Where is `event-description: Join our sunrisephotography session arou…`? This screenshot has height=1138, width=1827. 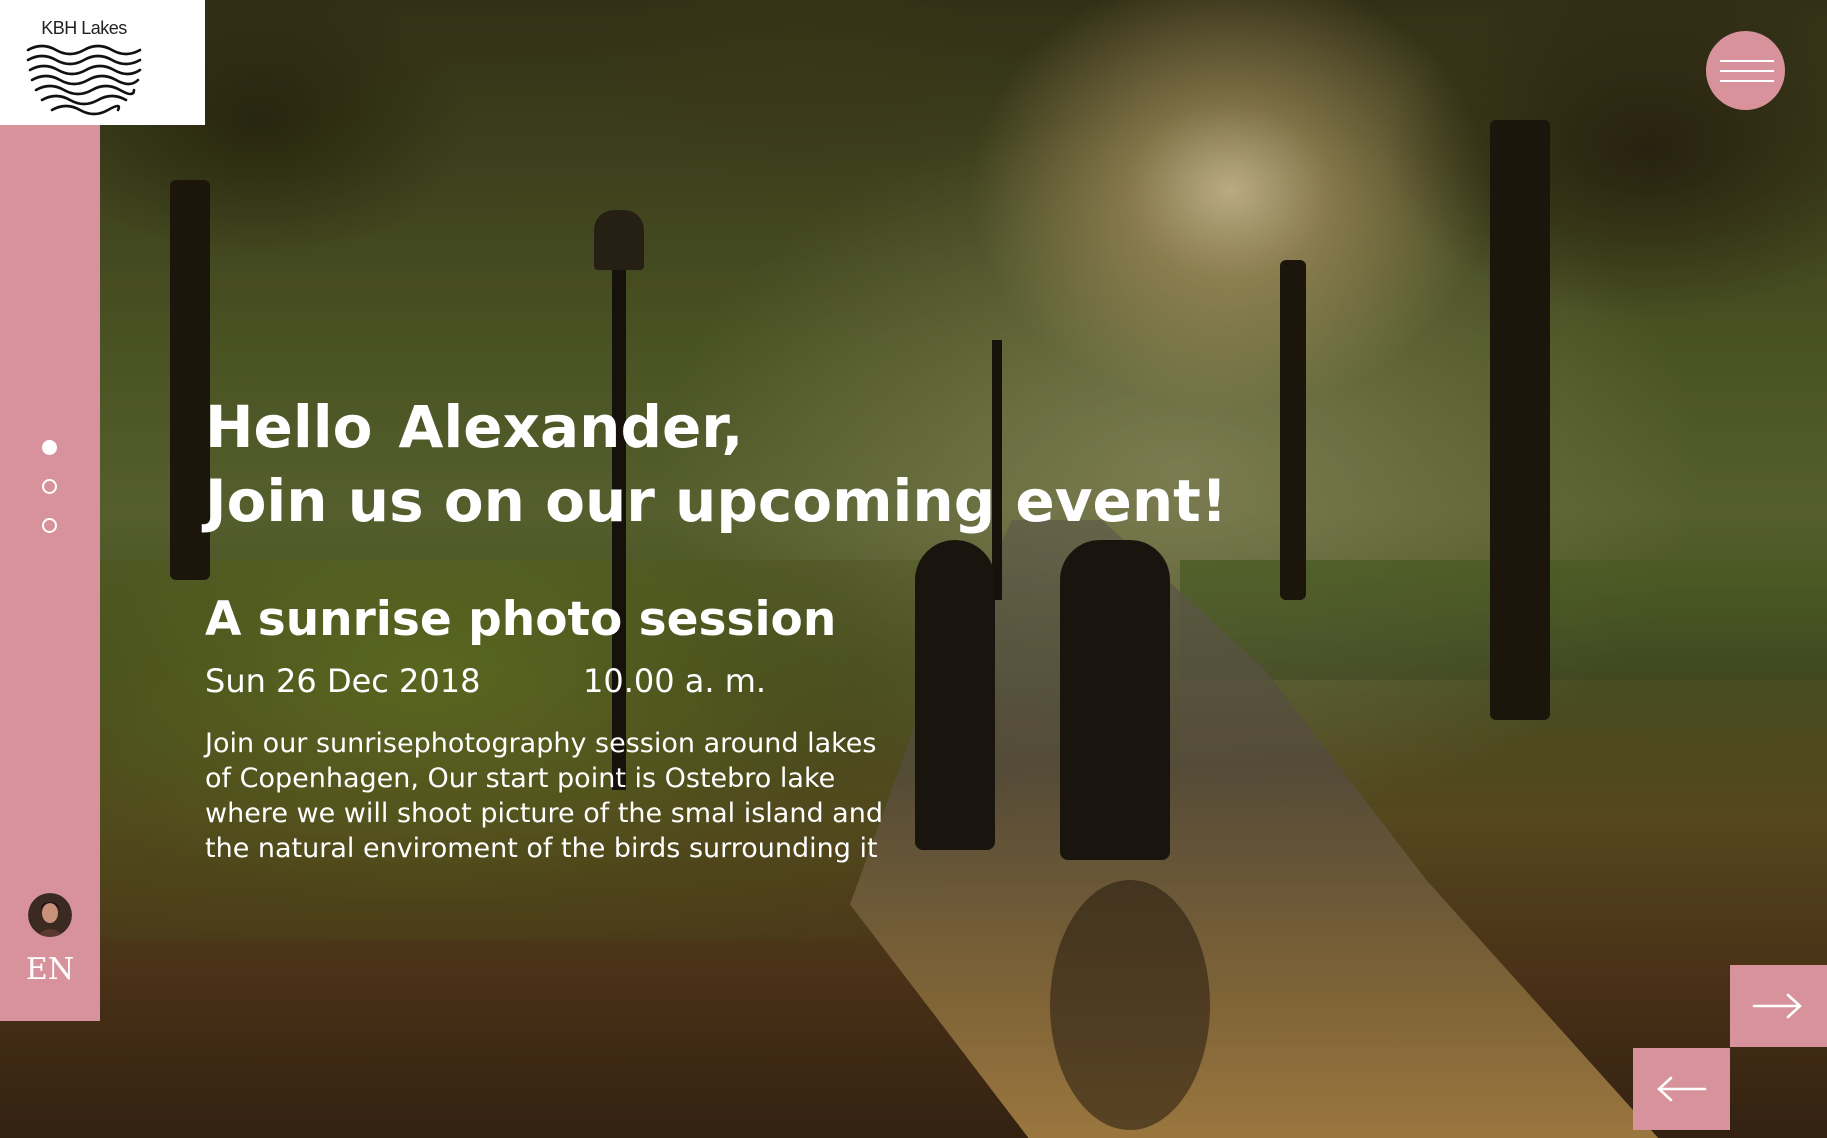 event-description: Join our sunrisephotography session arou… is located at coordinates (544, 796).